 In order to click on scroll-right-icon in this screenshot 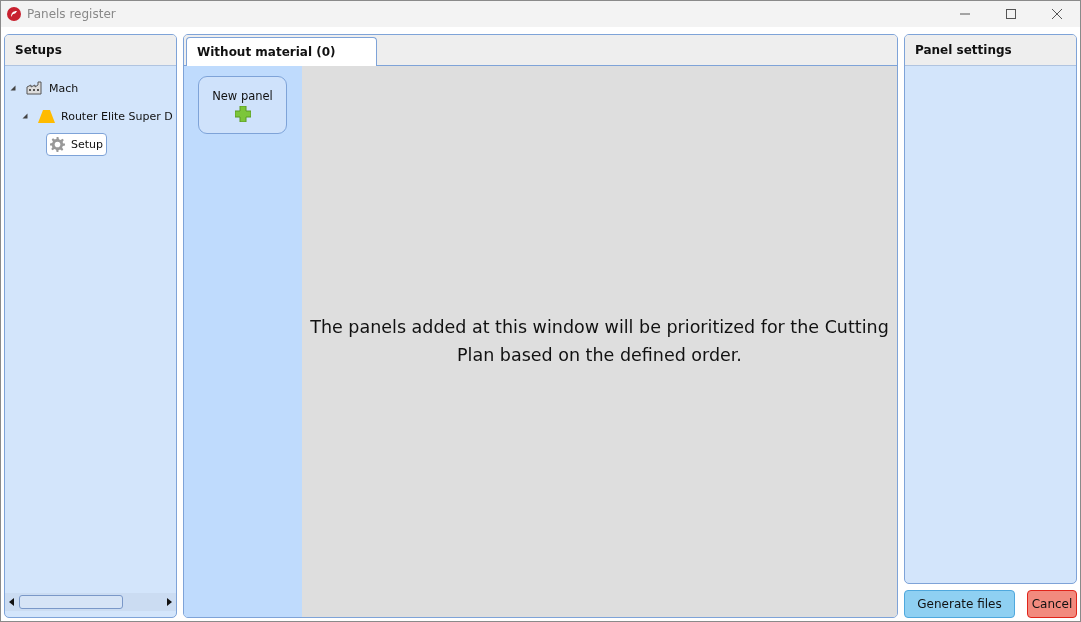, I will do `click(169, 602)`.